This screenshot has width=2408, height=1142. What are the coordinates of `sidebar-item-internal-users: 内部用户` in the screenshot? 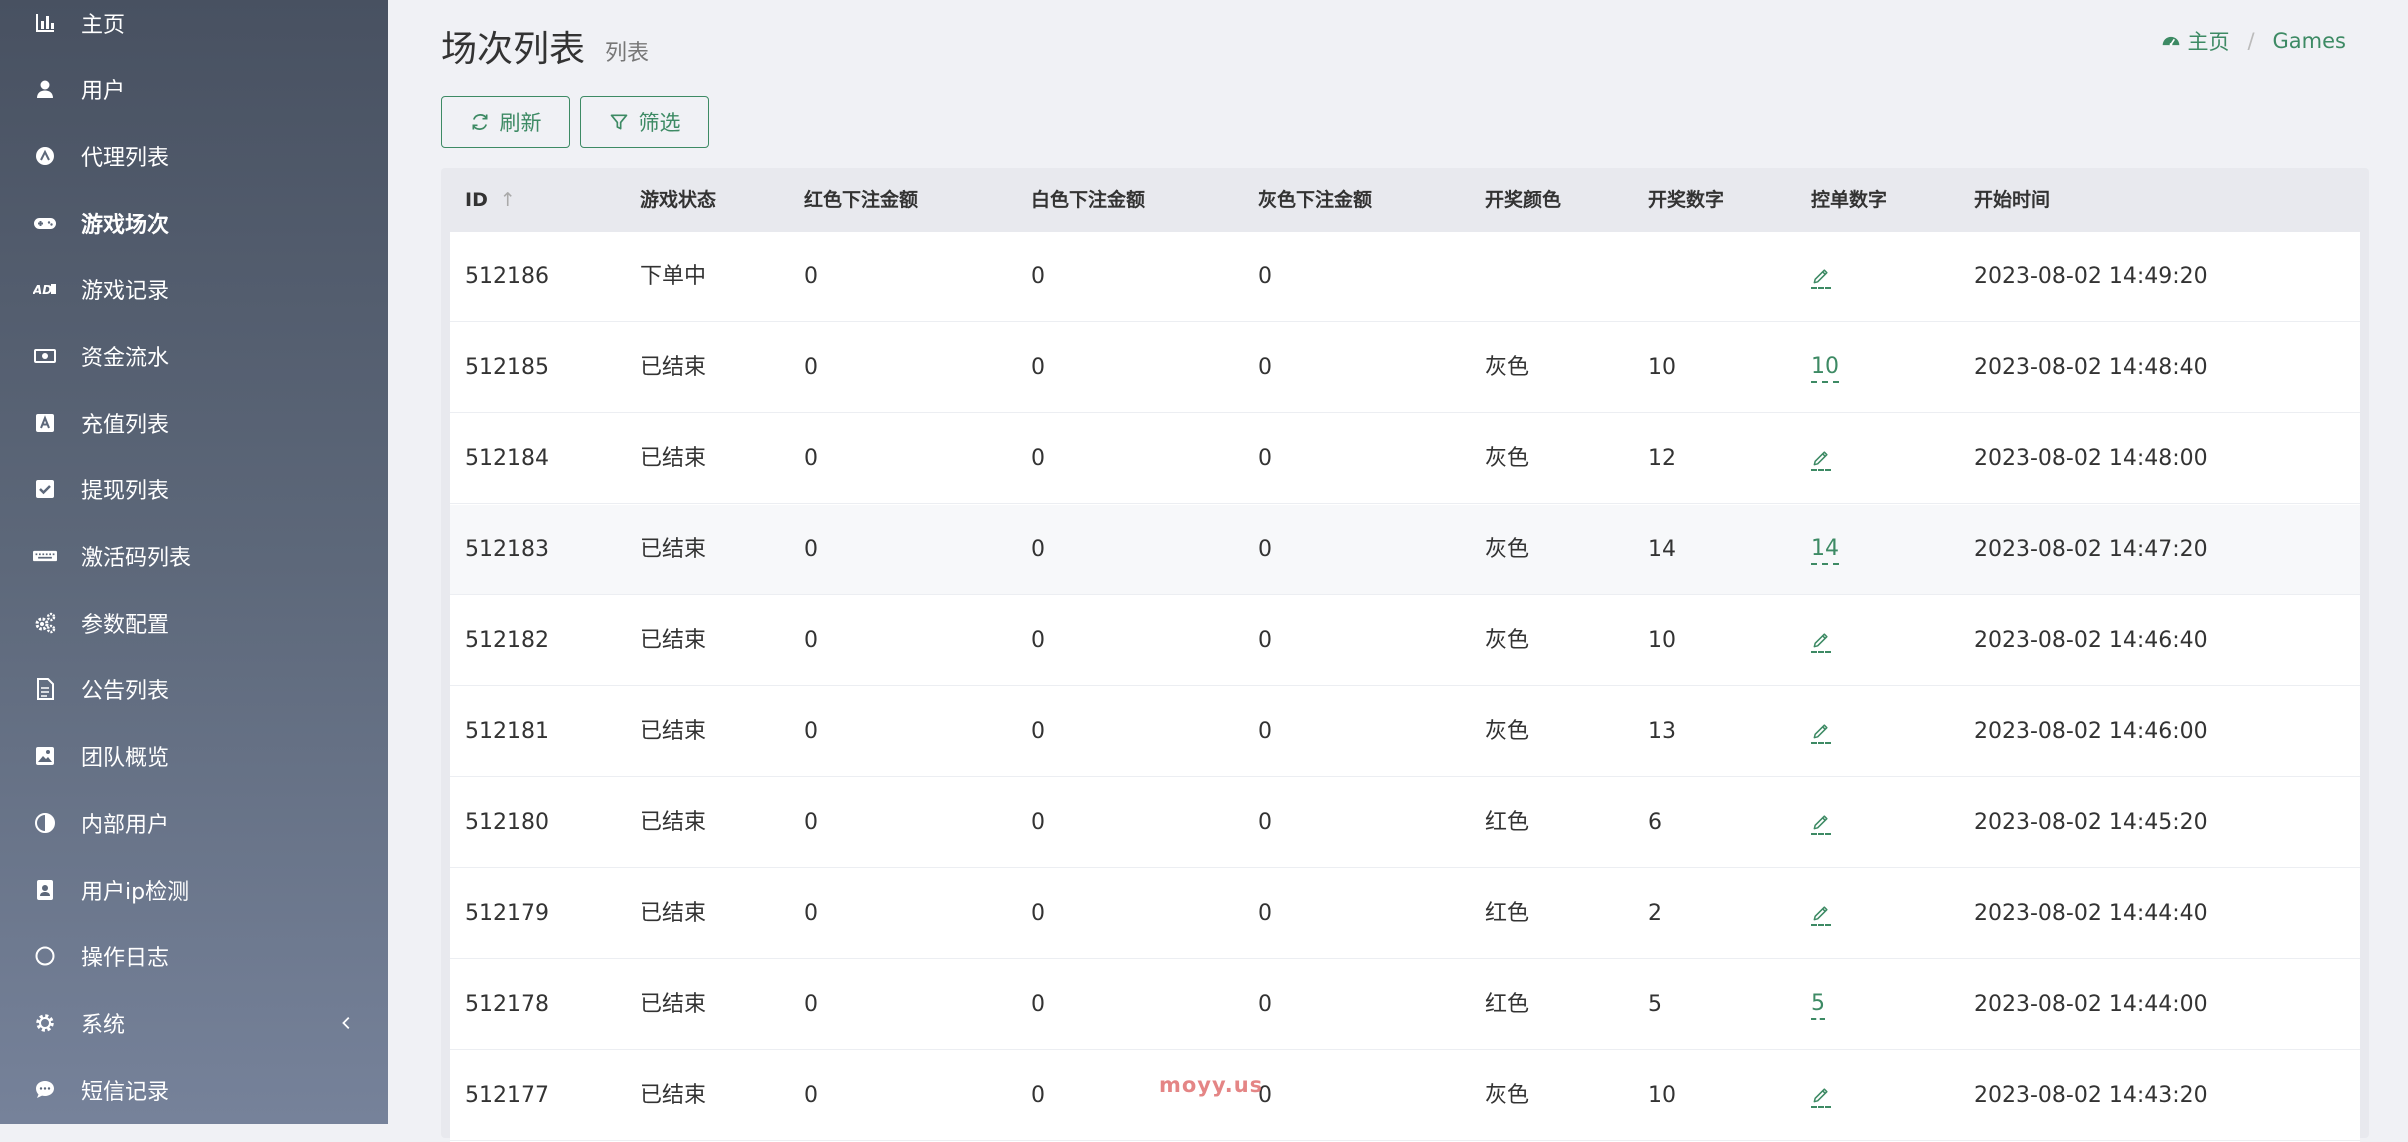 It's located at (194, 823).